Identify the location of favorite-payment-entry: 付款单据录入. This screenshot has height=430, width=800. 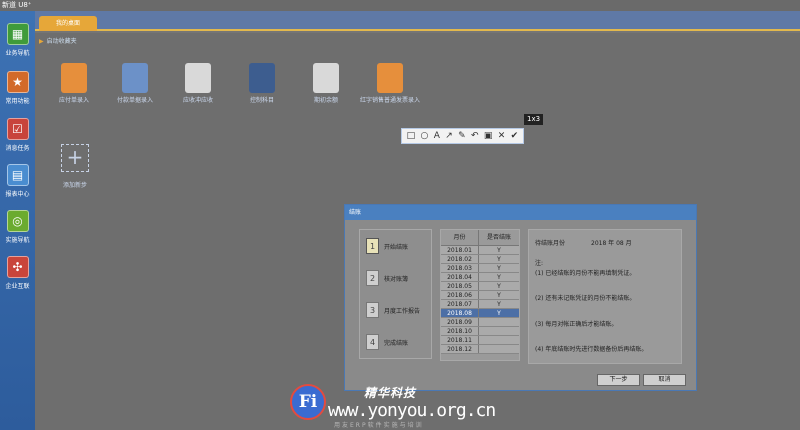
(135, 84).